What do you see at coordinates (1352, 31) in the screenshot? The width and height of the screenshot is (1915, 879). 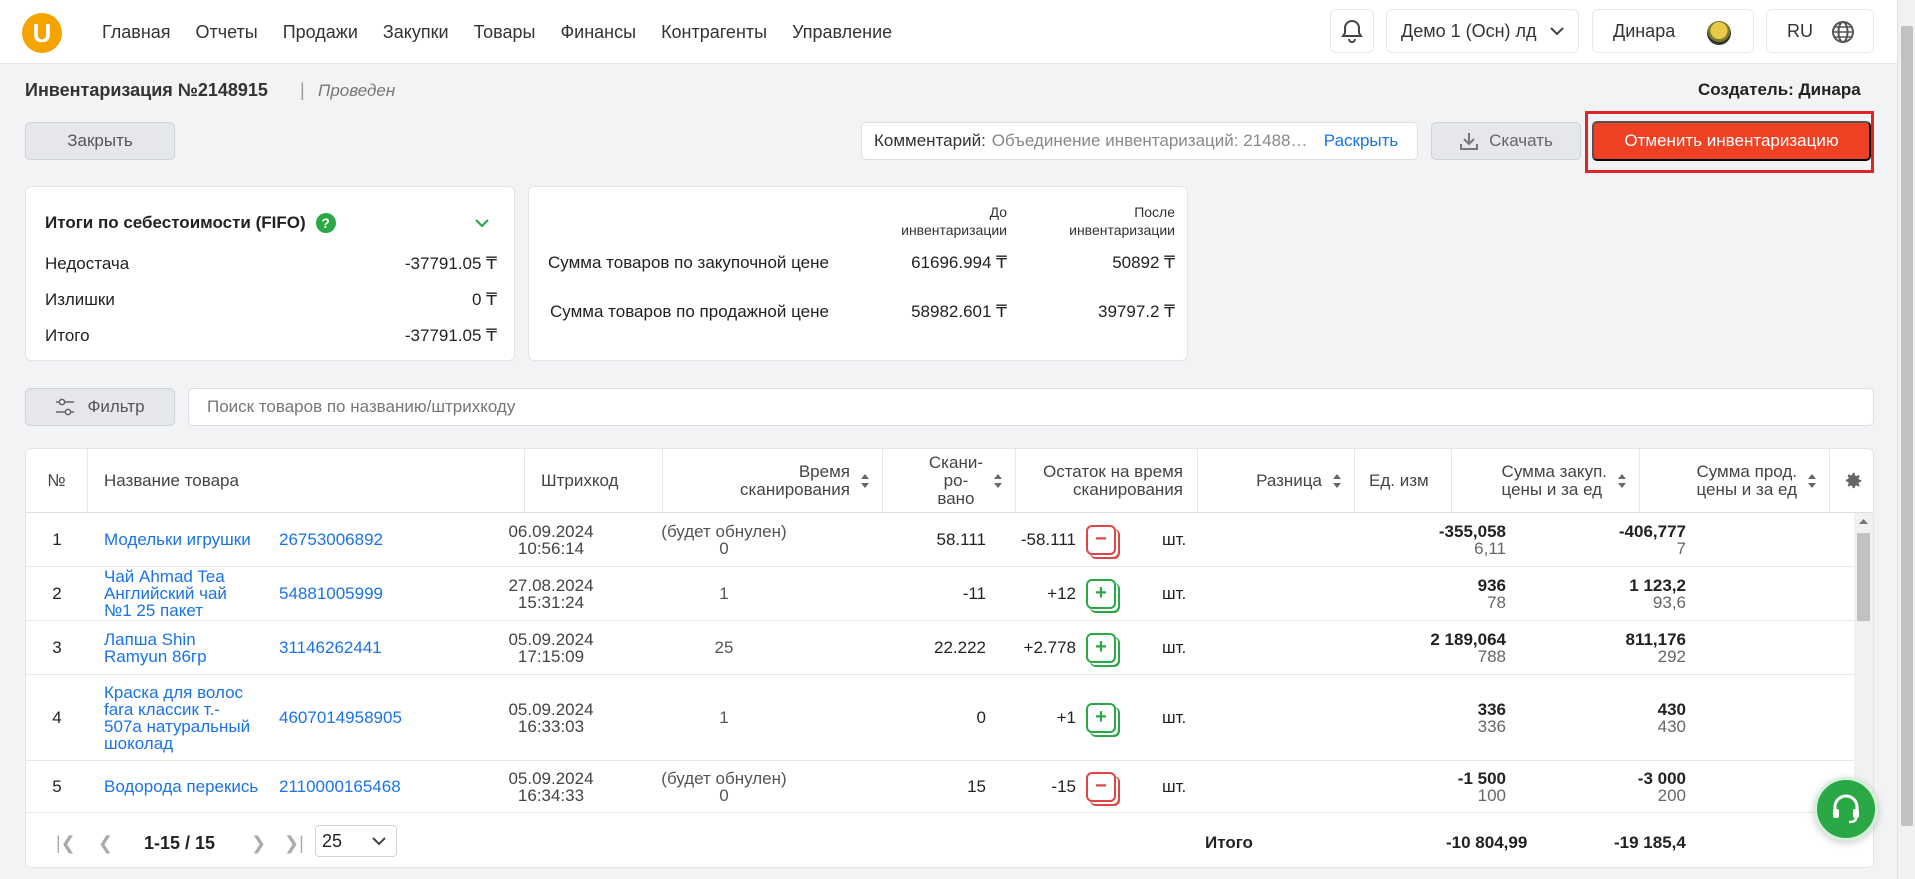 I see `notifications-button` at bounding box center [1352, 31].